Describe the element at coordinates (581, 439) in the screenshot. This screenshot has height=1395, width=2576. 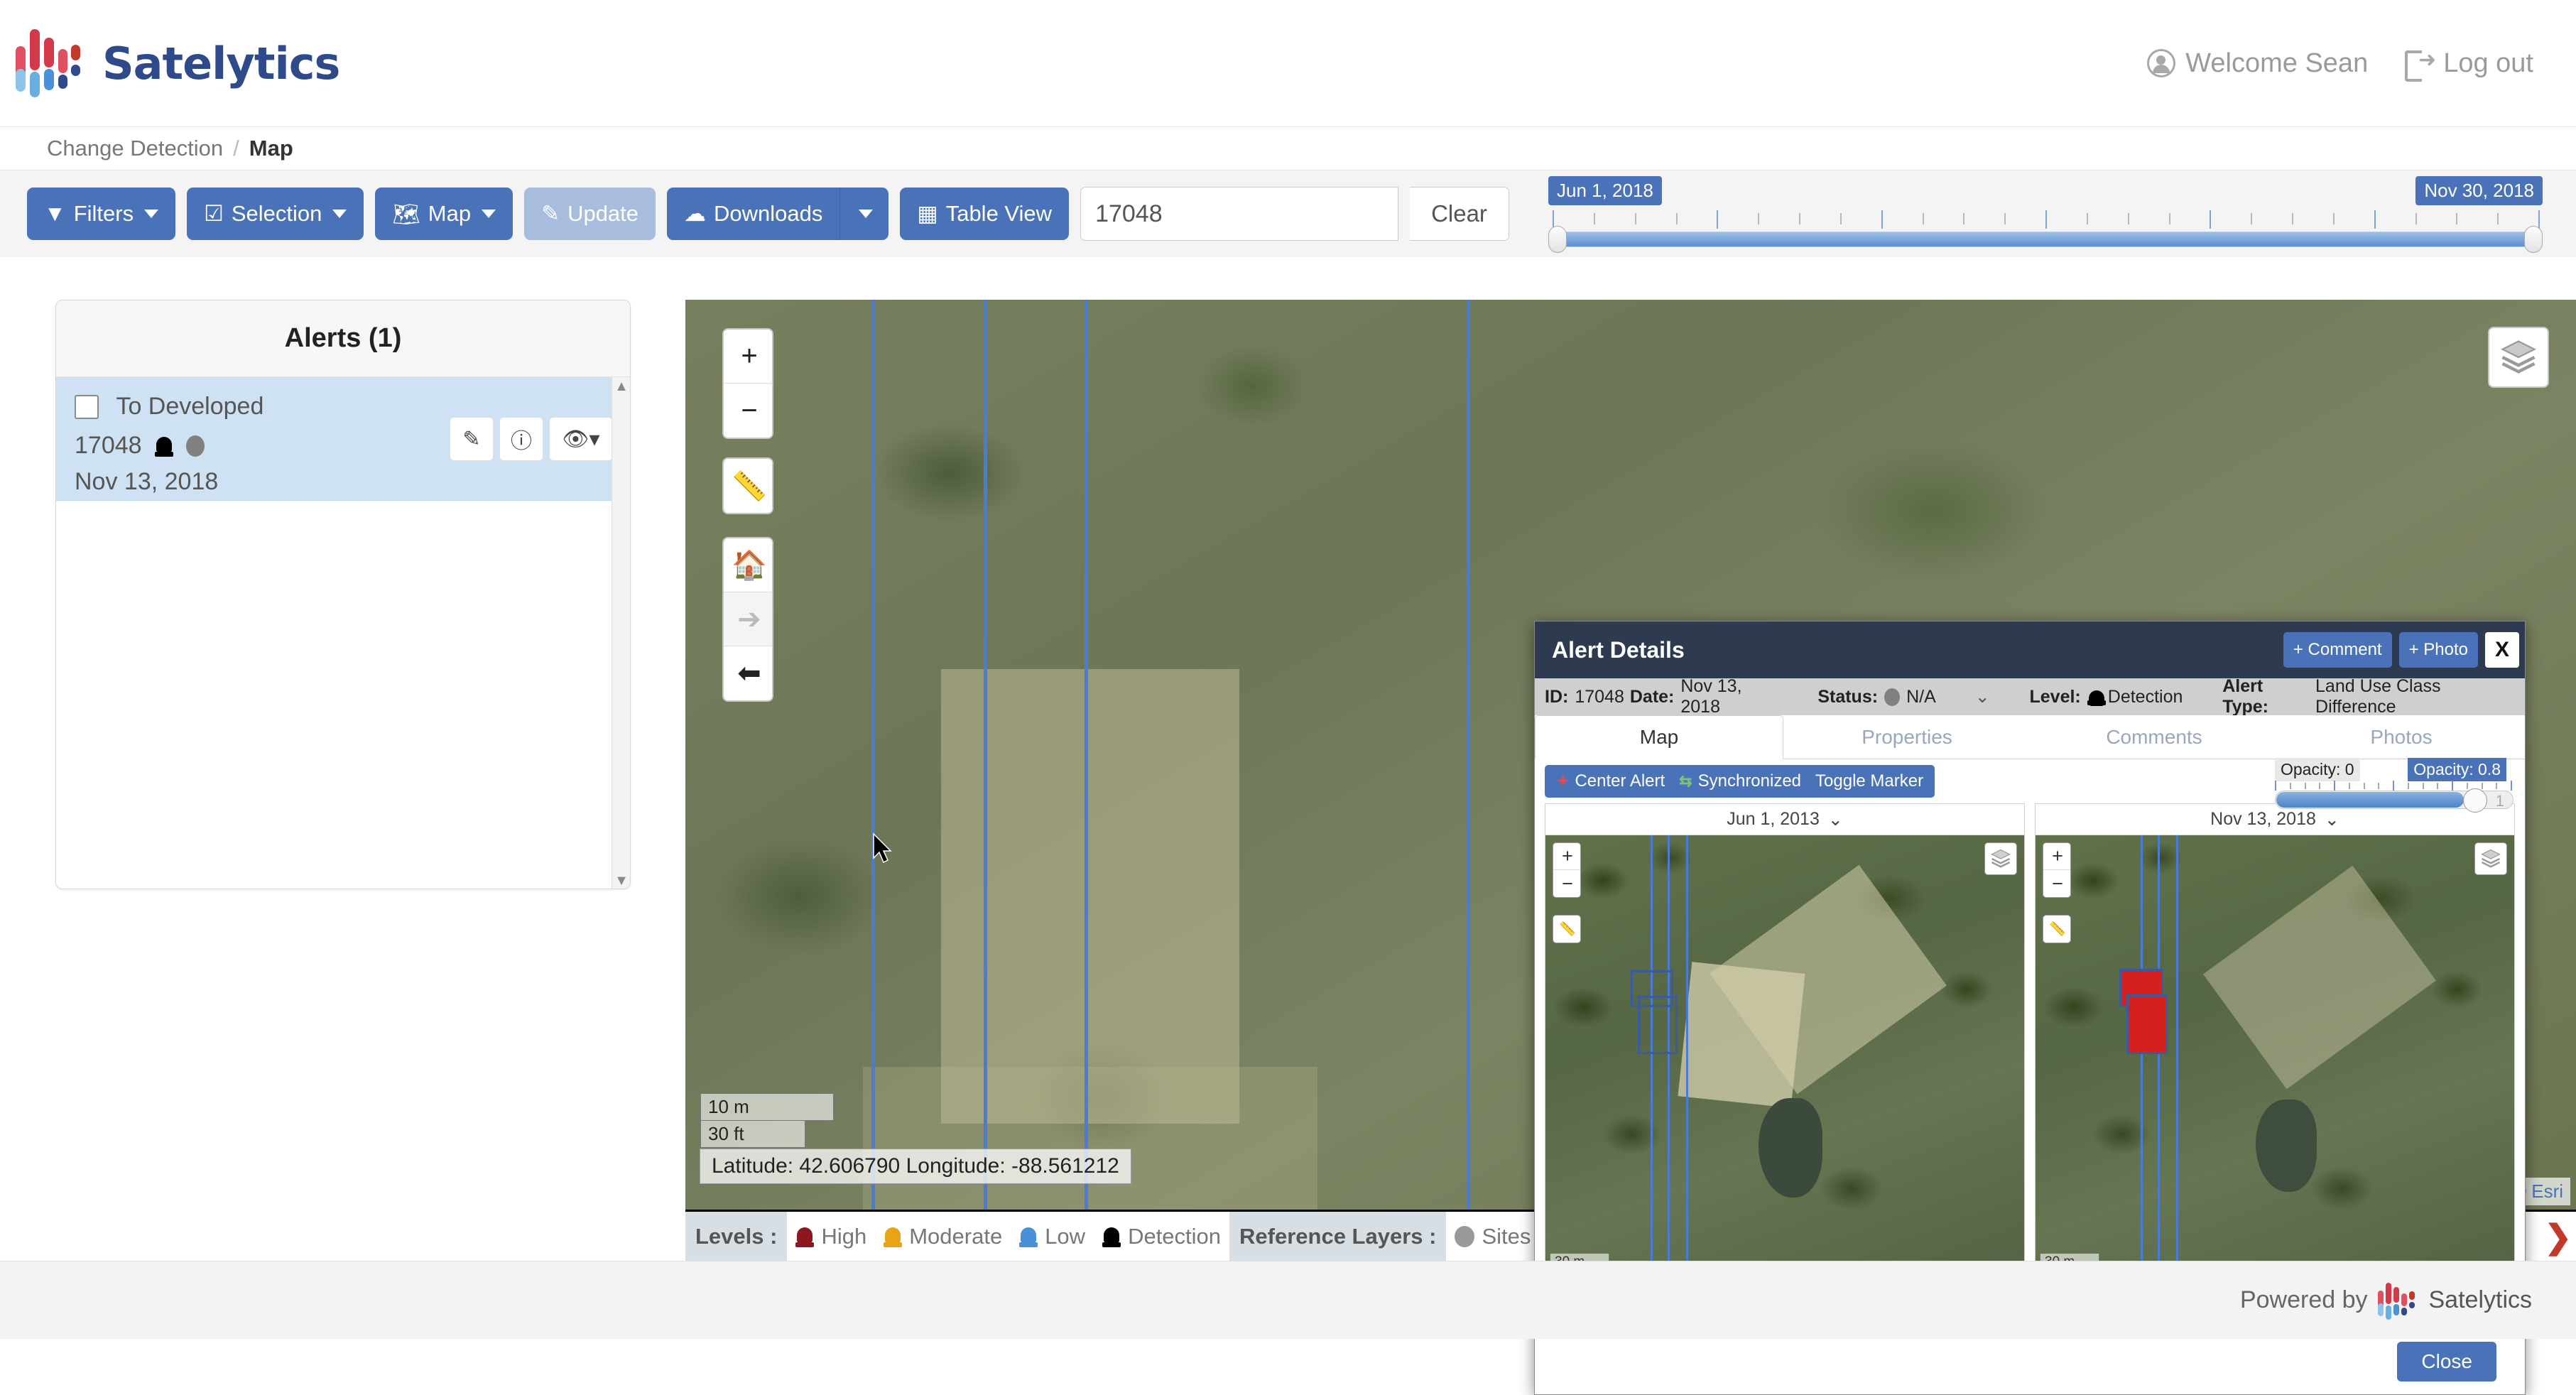
I see `visibility-alert-button: 👁▾` at that location.